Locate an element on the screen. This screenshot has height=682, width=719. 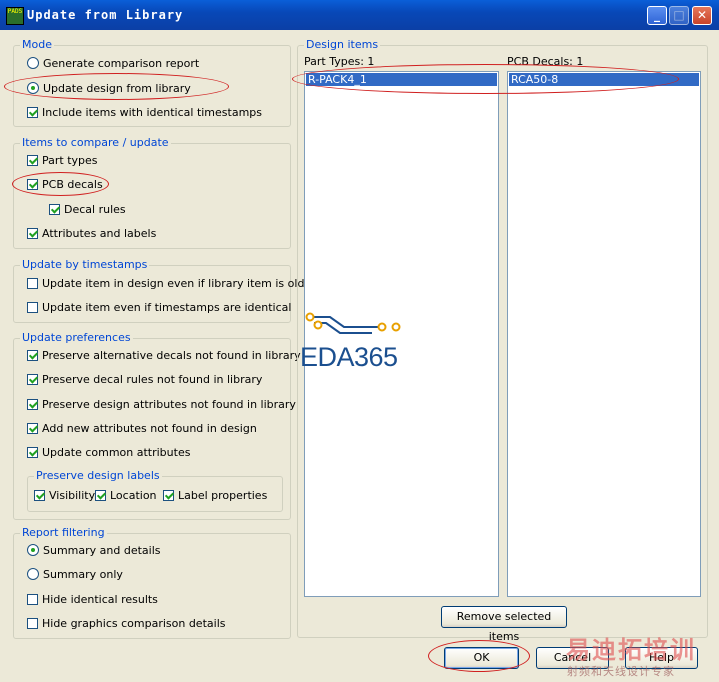
title-bar: PADS Update from Library _ □ ✕ is located at coordinates (359, 15).